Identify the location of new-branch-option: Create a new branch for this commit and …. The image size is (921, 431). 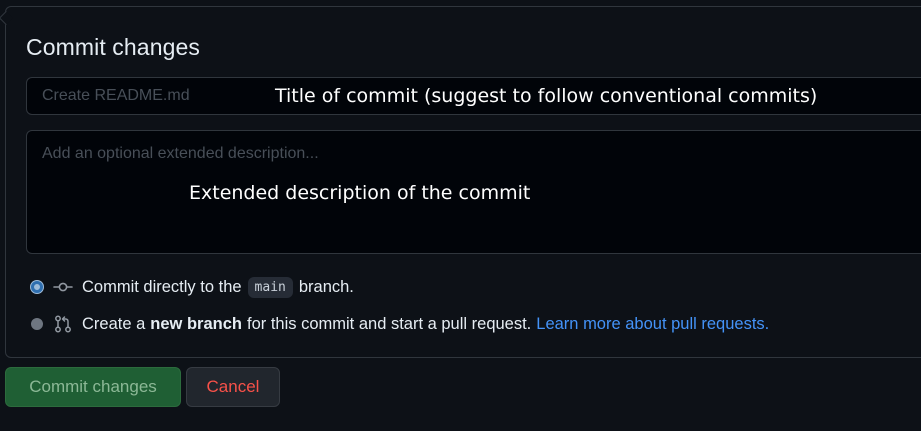
(400, 324).